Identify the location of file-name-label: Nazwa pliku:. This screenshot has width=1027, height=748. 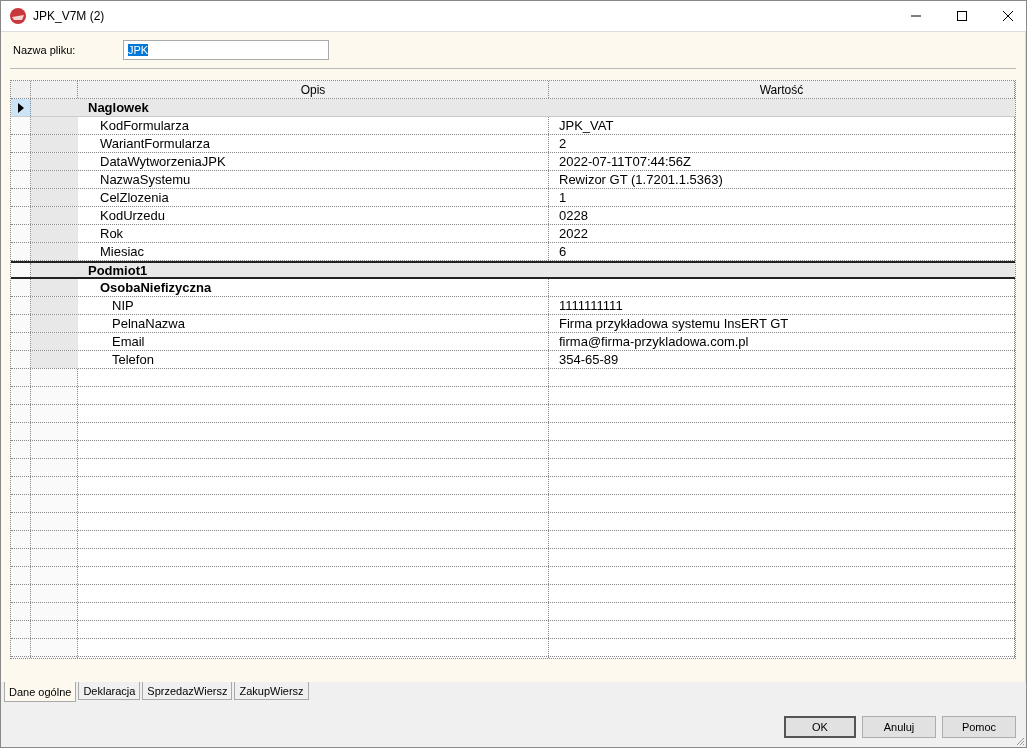
(44, 50).